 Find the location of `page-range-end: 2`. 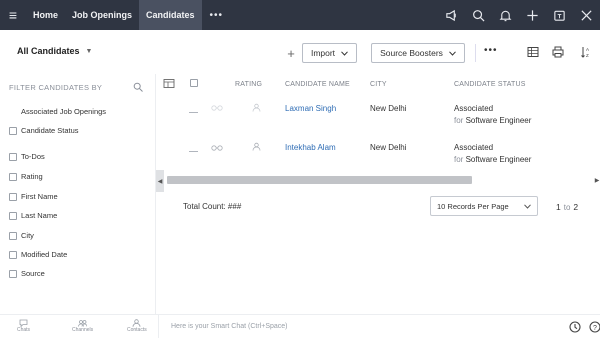

page-range-end: 2 is located at coordinates (576, 207).